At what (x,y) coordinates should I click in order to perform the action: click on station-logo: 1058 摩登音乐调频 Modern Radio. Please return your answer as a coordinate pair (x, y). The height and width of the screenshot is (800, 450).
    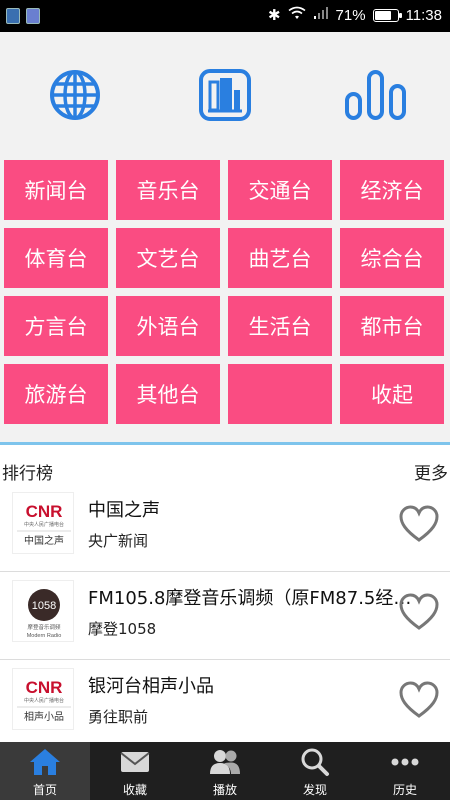
    Looking at the image, I should click on (43, 611).